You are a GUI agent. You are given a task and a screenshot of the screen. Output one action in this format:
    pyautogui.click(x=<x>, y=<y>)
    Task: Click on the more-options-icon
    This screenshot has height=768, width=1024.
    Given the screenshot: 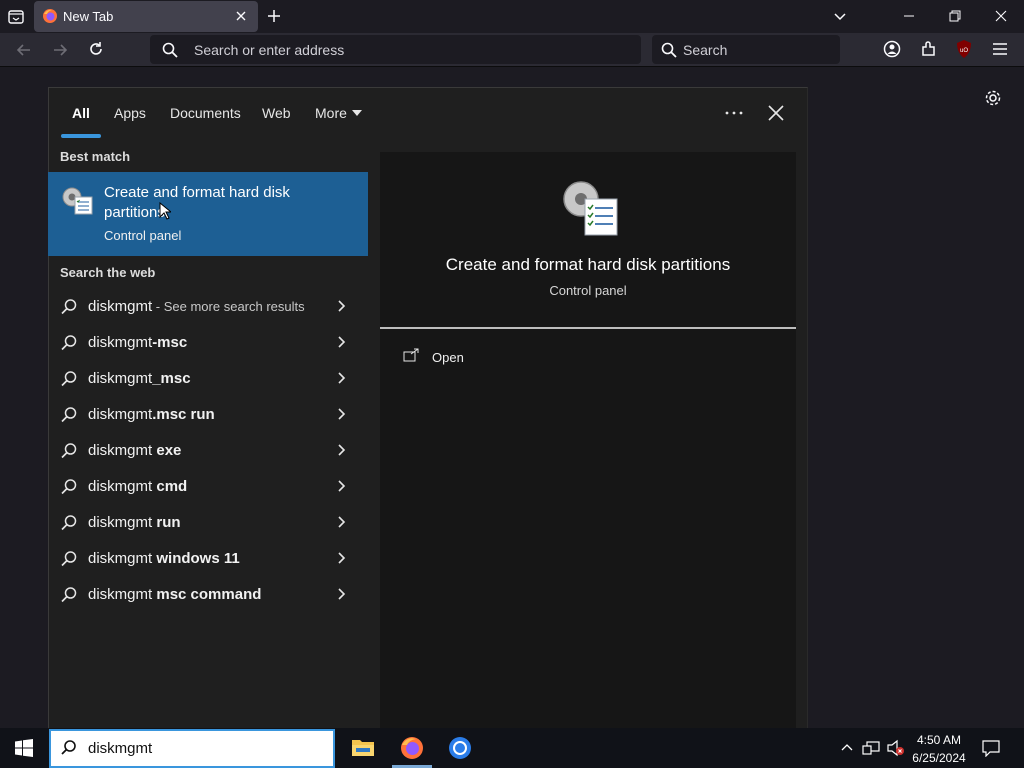 What is the action you would take?
    pyautogui.click(x=734, y=113)
    